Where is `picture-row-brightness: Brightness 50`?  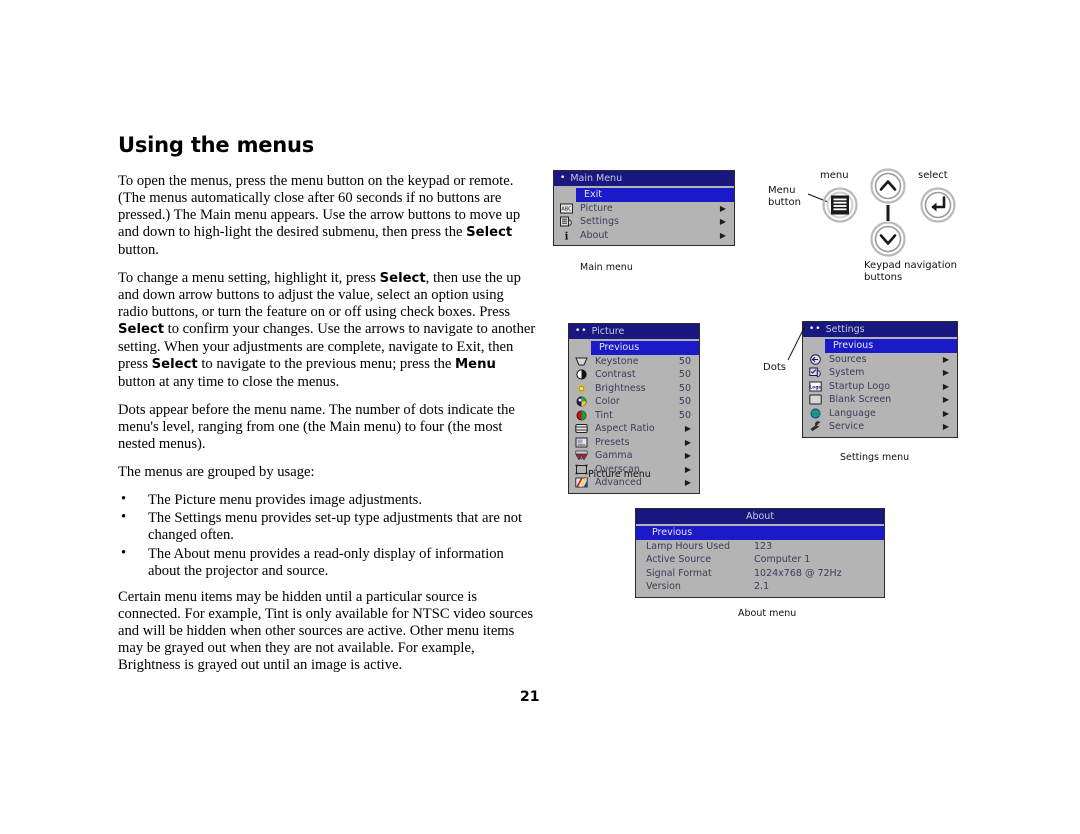 picture-row-brightness: Brightness 50 is located at coordinates (634, 389).